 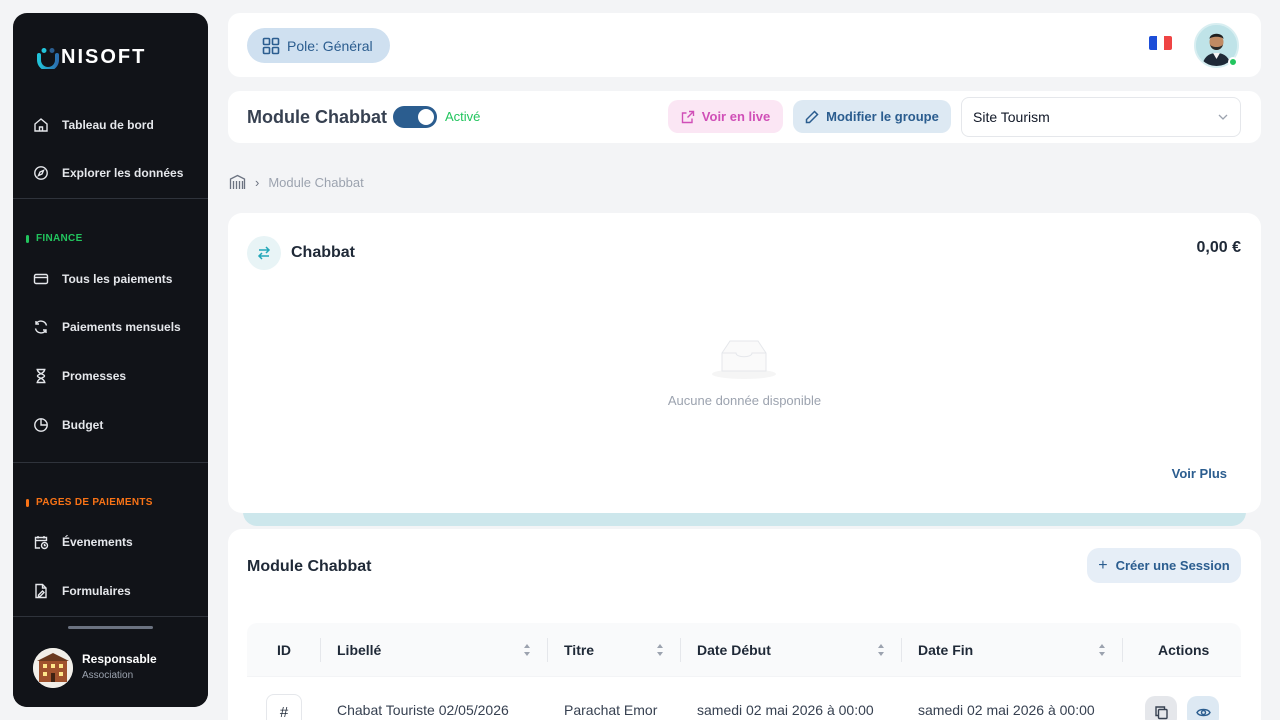 I want to click on create-session-label: Créer une Session, so click(x=1172, y=565).